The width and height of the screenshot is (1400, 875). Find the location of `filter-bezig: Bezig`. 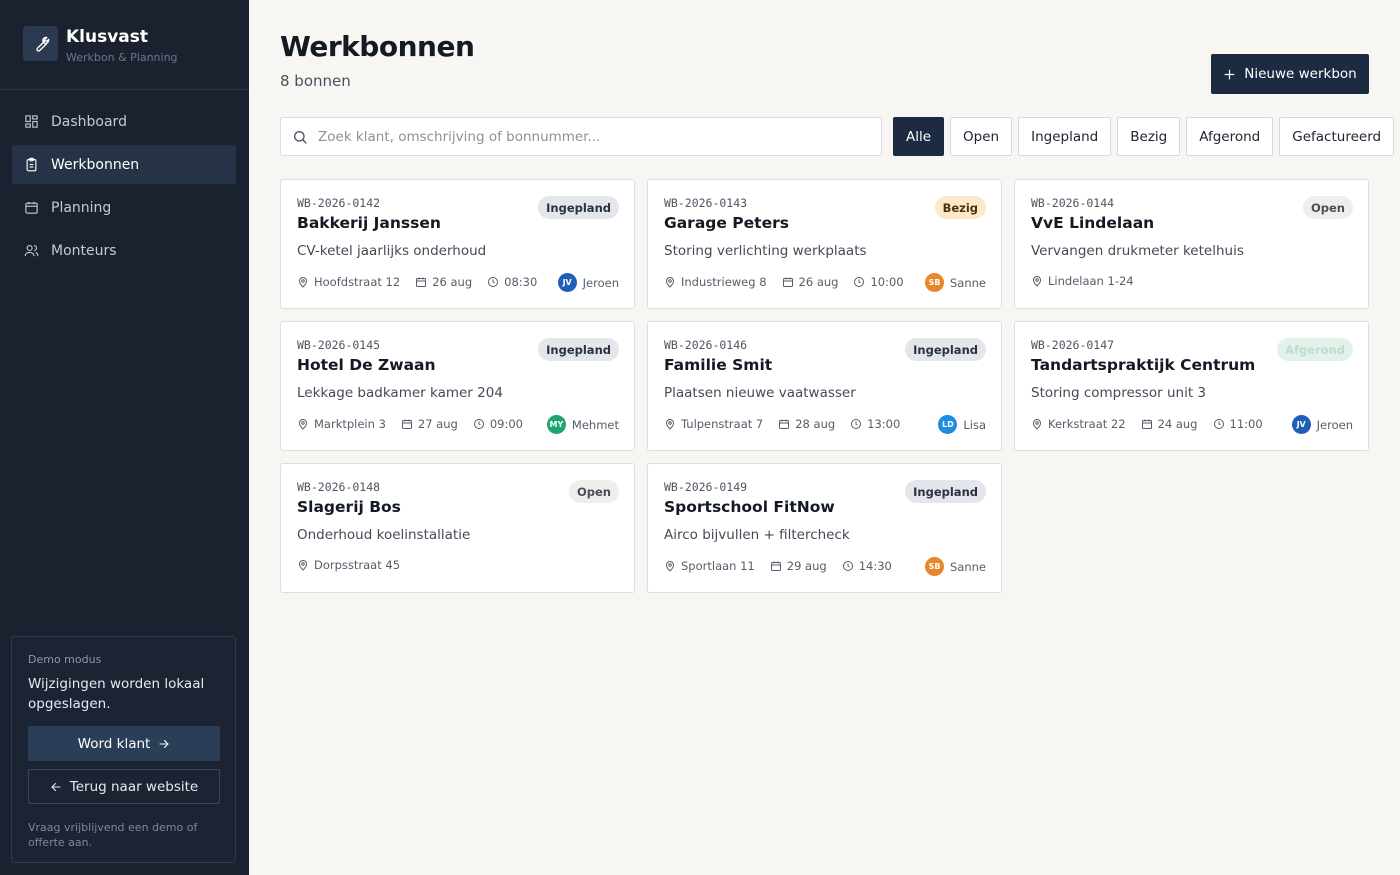

filter-bezig: Bezig is located at coordinates (1149, 136).